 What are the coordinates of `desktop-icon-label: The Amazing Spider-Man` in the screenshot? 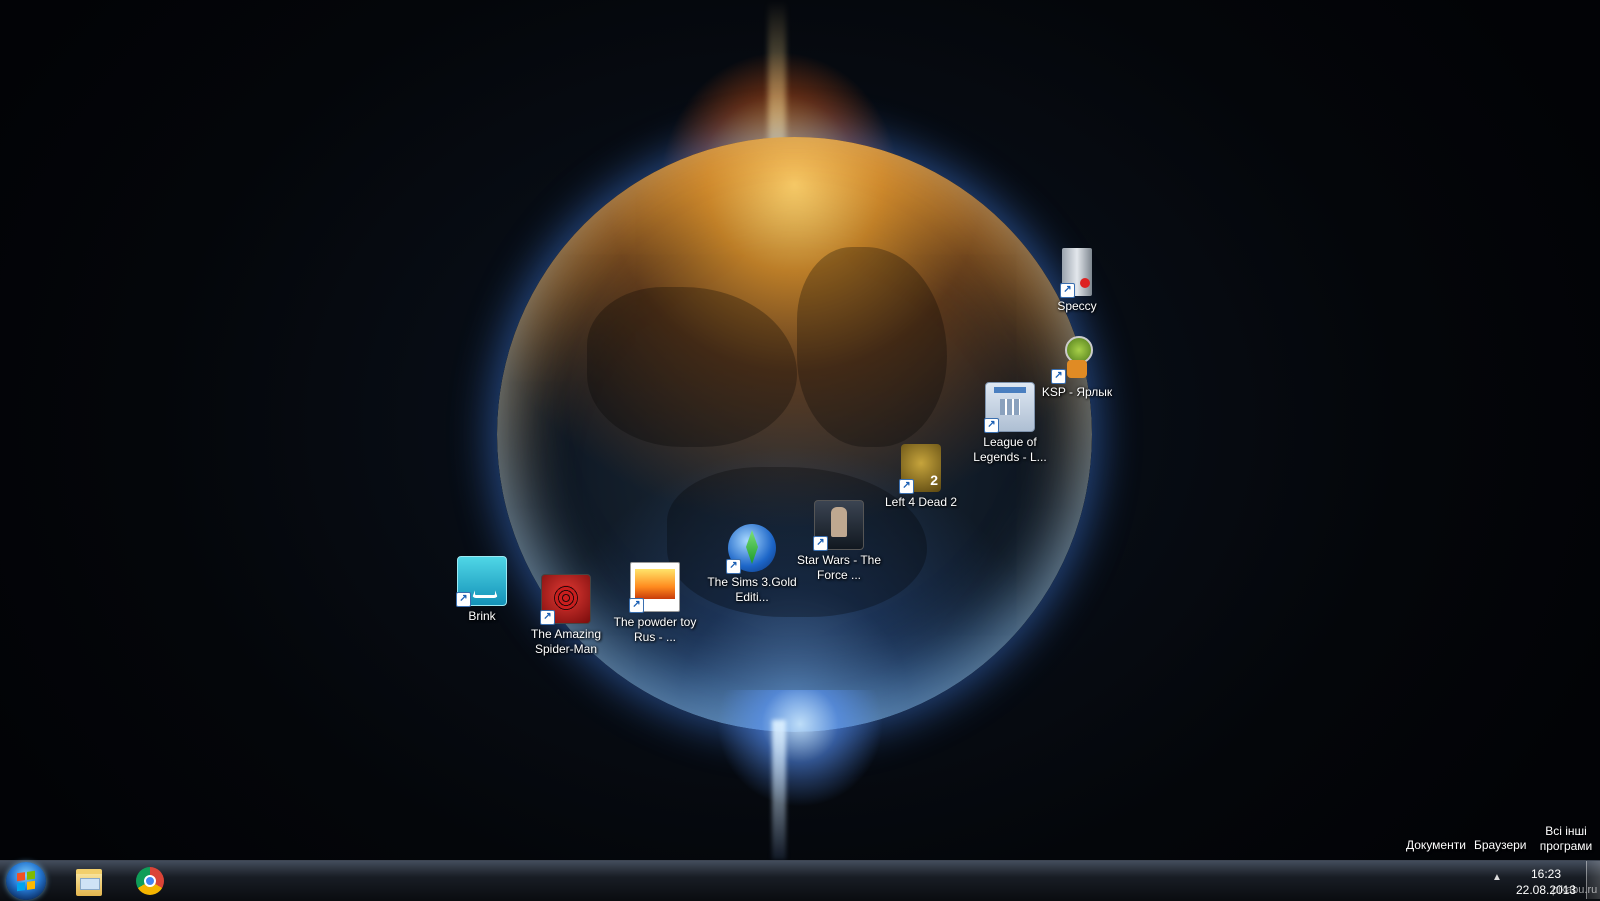 It's located at (566, 641).